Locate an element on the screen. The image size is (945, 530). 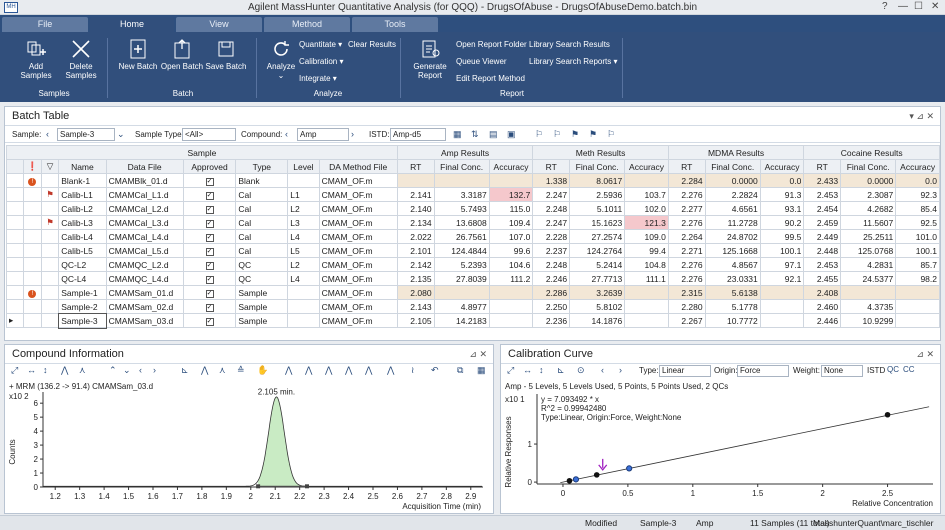
fit-vertical-icon: ↕ is located at coordinates (541, 370).